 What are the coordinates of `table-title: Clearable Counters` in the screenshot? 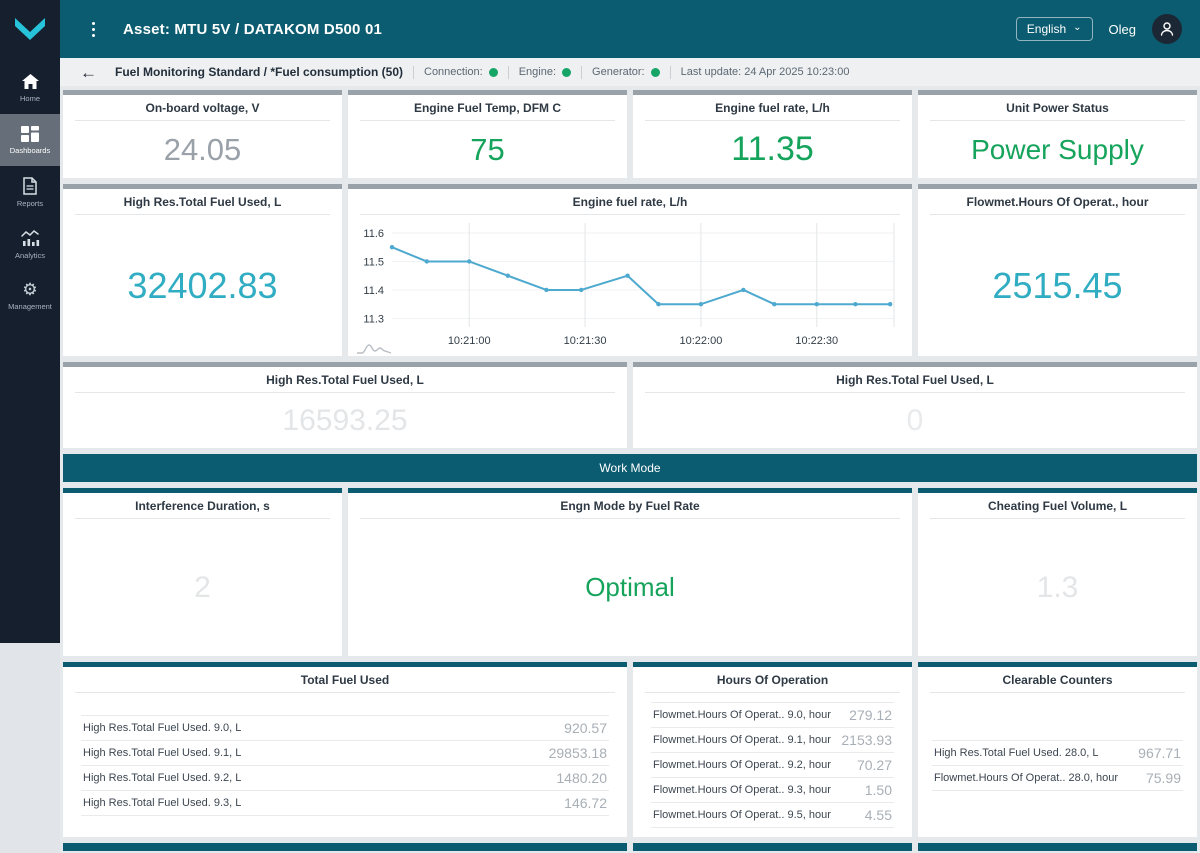 It's located at (1057, 680).